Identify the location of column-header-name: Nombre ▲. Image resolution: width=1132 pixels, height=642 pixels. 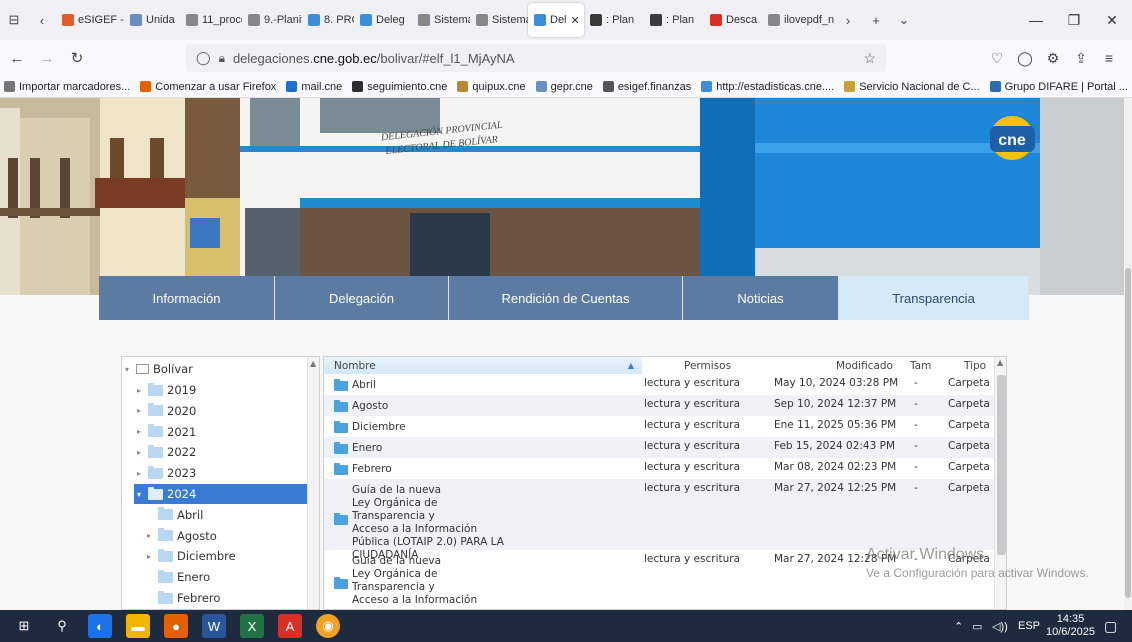
(483, 365).